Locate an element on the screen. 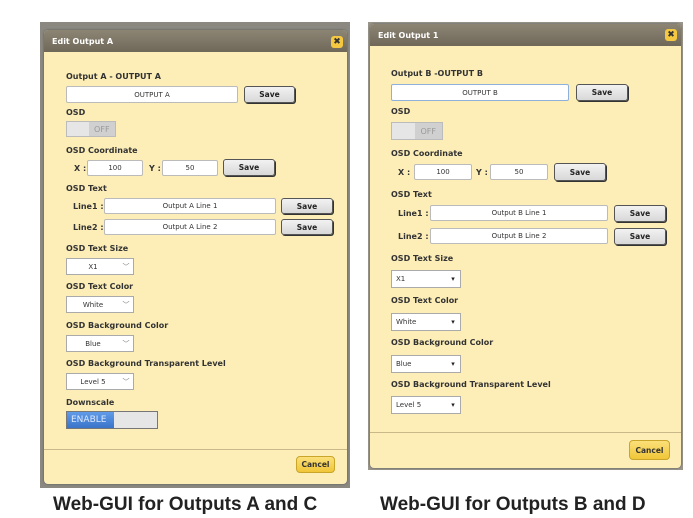  osd-transparent-level-select: Level 5 ﹀ is located at coordinates (100, 381).